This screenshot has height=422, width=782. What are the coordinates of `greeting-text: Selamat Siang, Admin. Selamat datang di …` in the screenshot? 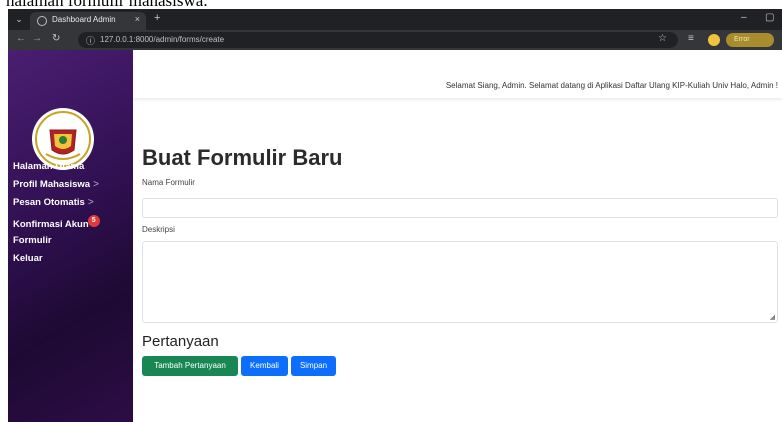 It's located at (611, 85).